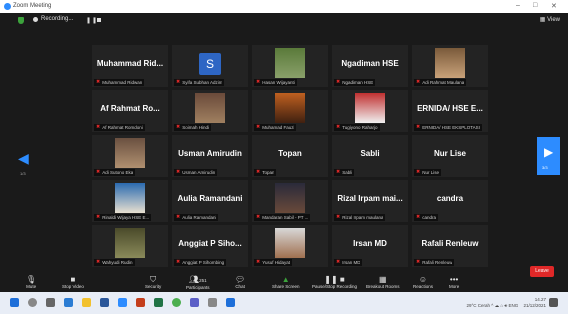 This screenshot has width=568, height=314. Describe the element at coordinates (14, 302) in the screenshot. I see `windows-start-icon` at that location.